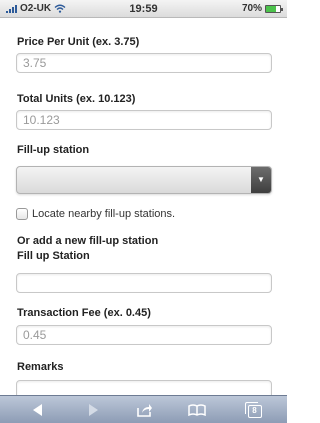 The height and width of the screenshot is (423, 320). What do you see at coordinates (84, 313) in the screenshot?
I see `transaction-fee-label: Transaction Fee (ex. 0.45)` at bounding box center [84, 313].